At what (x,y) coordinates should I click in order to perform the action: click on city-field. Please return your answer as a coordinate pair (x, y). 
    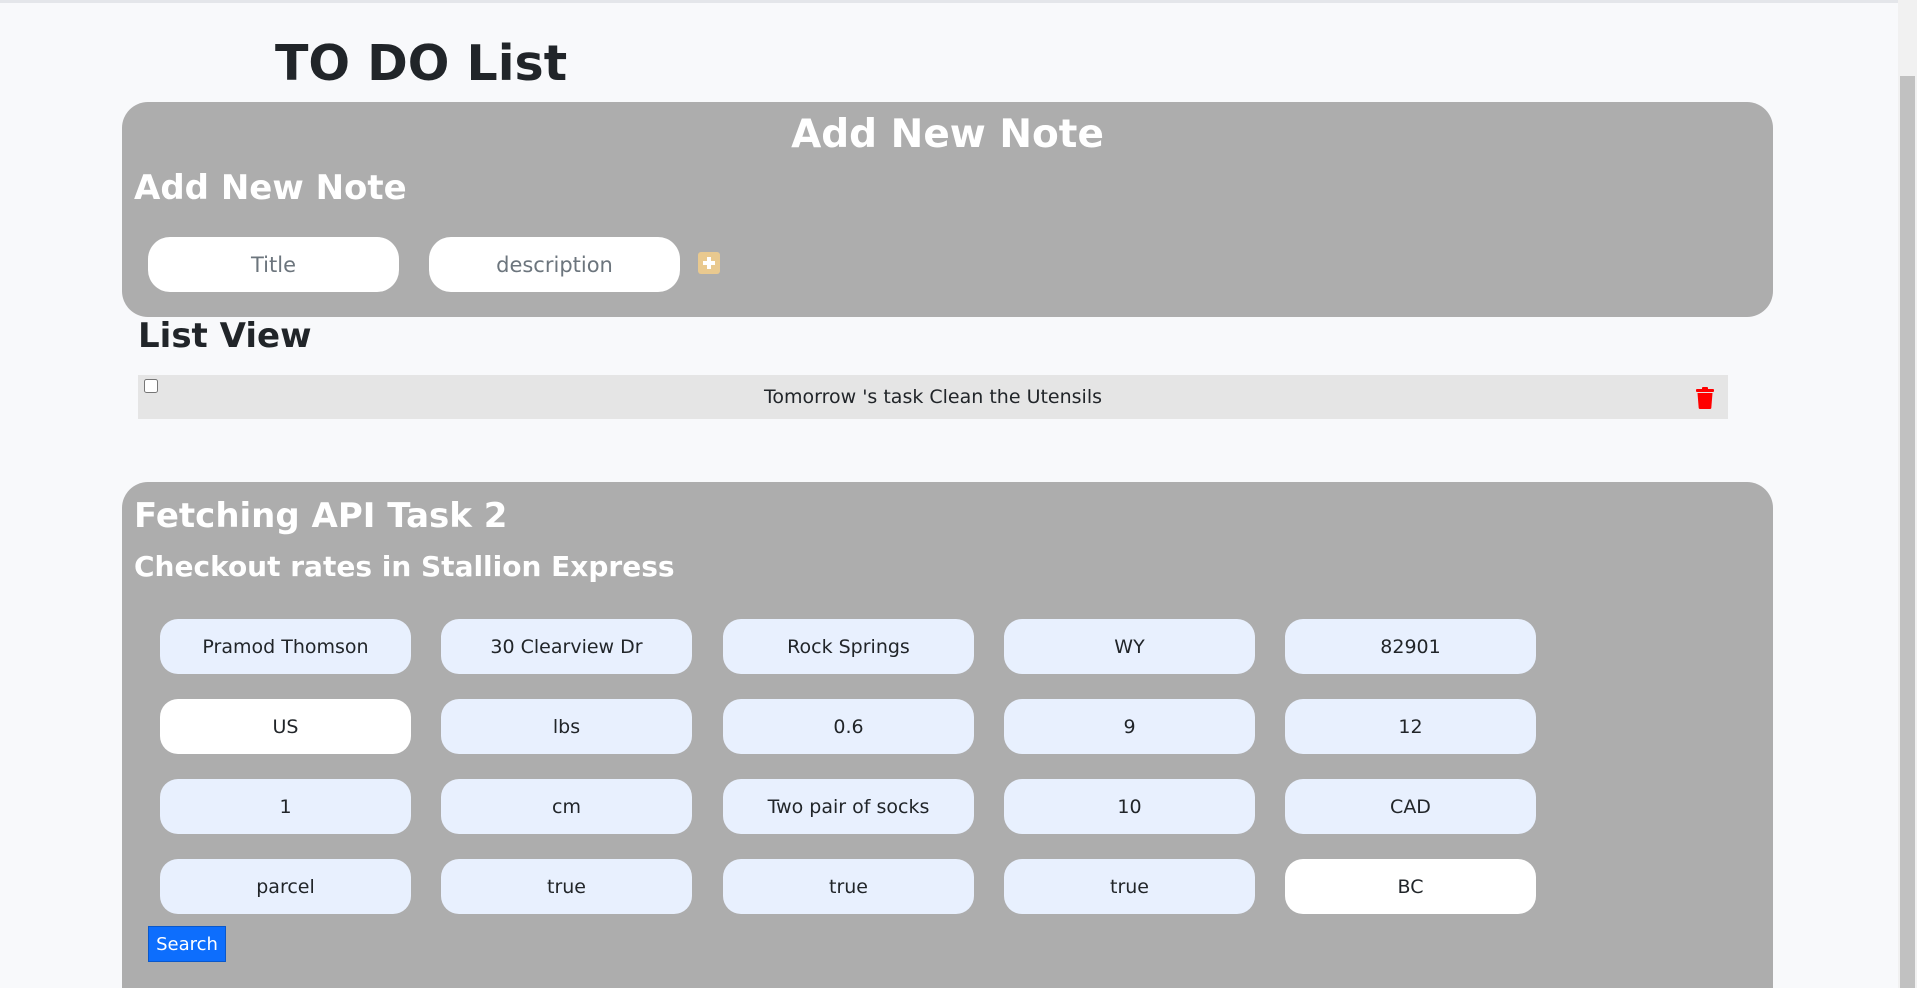
    Looking at the image, I should click on (848, 646).